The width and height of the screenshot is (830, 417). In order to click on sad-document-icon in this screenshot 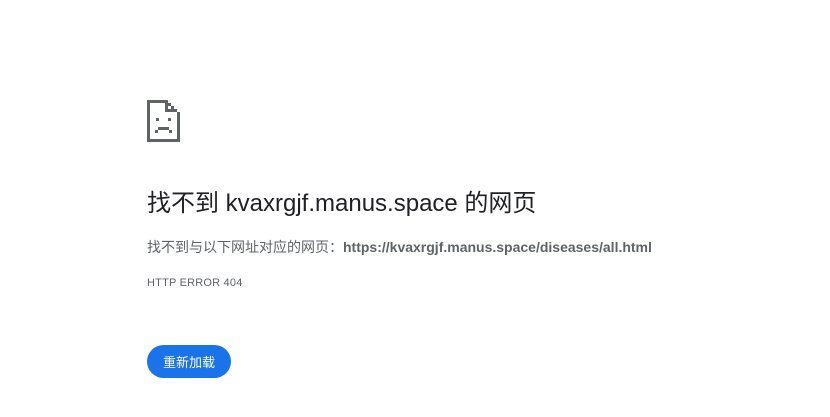, I will do `click(163, 121)`.